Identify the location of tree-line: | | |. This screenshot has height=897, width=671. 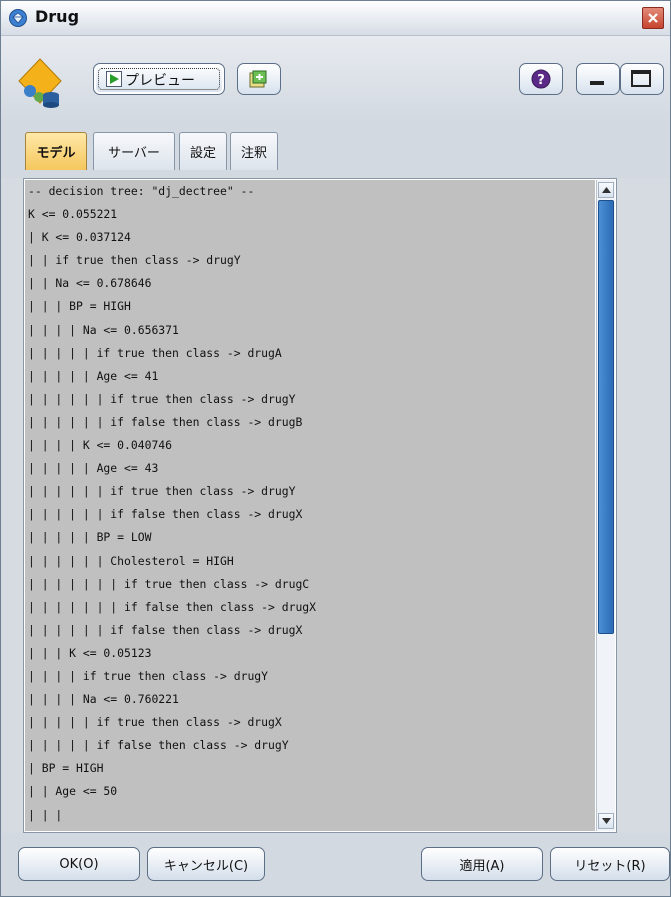
(45, 814).